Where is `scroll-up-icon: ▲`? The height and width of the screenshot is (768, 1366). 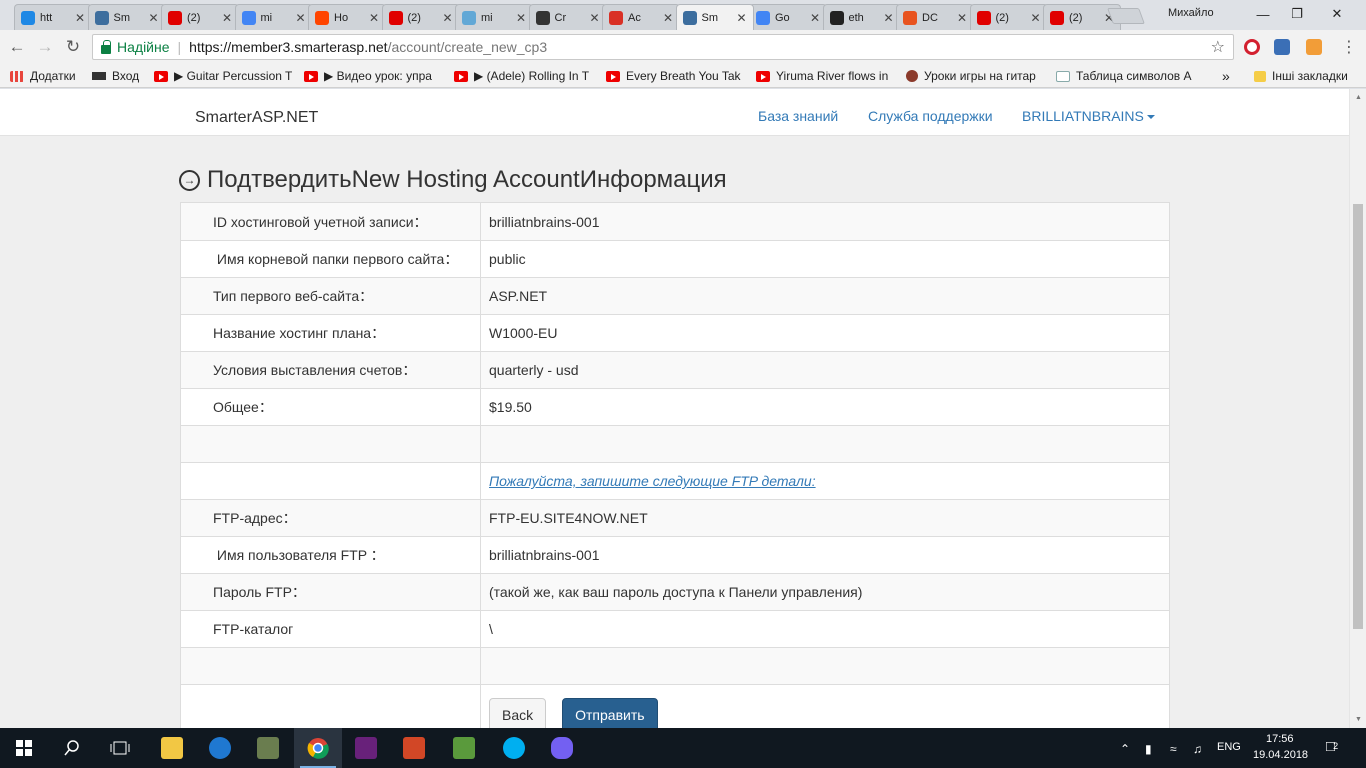 scroll-up-icon: ▲ is located at coordinates (1358, 97).